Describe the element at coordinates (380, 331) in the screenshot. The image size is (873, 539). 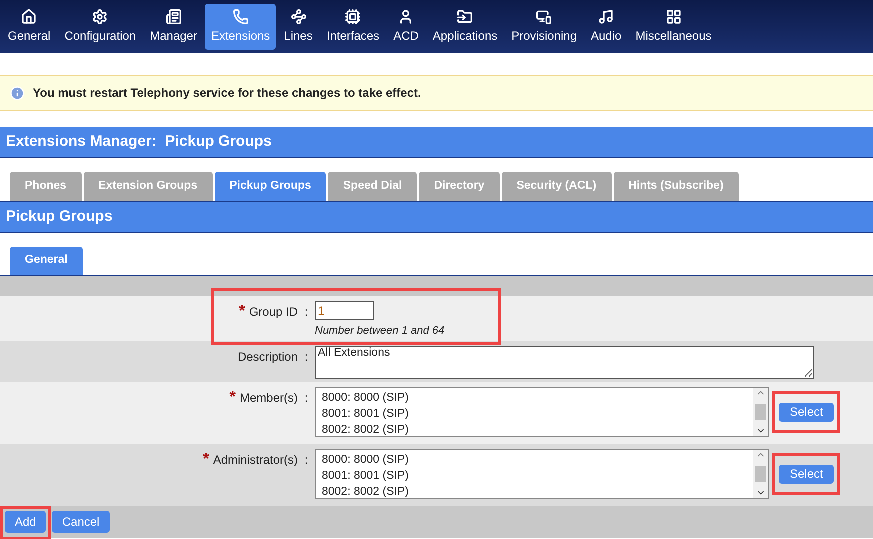
I see `field-hint: Number between 1 and 64` at that location.